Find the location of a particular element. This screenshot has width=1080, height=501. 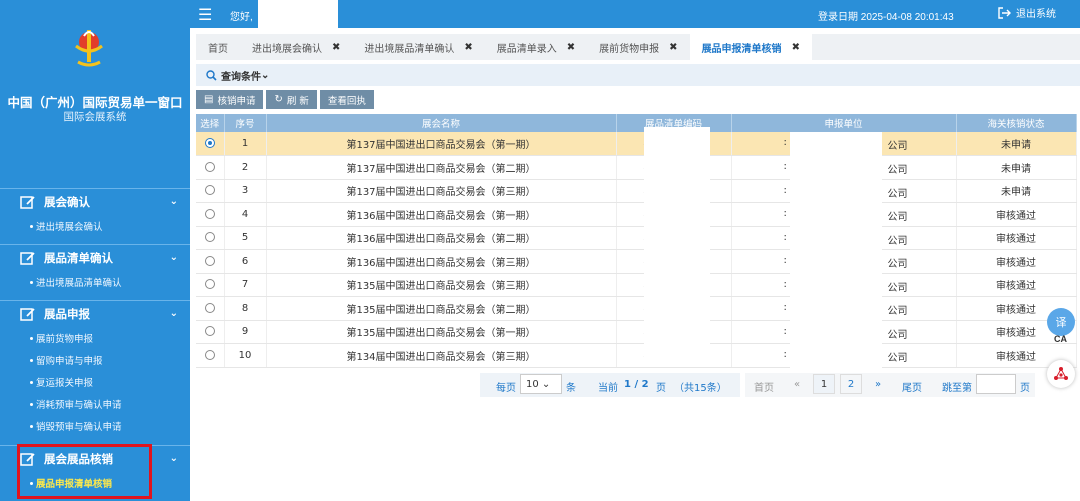

row-no: 1 is located at coordinates (245, 144).